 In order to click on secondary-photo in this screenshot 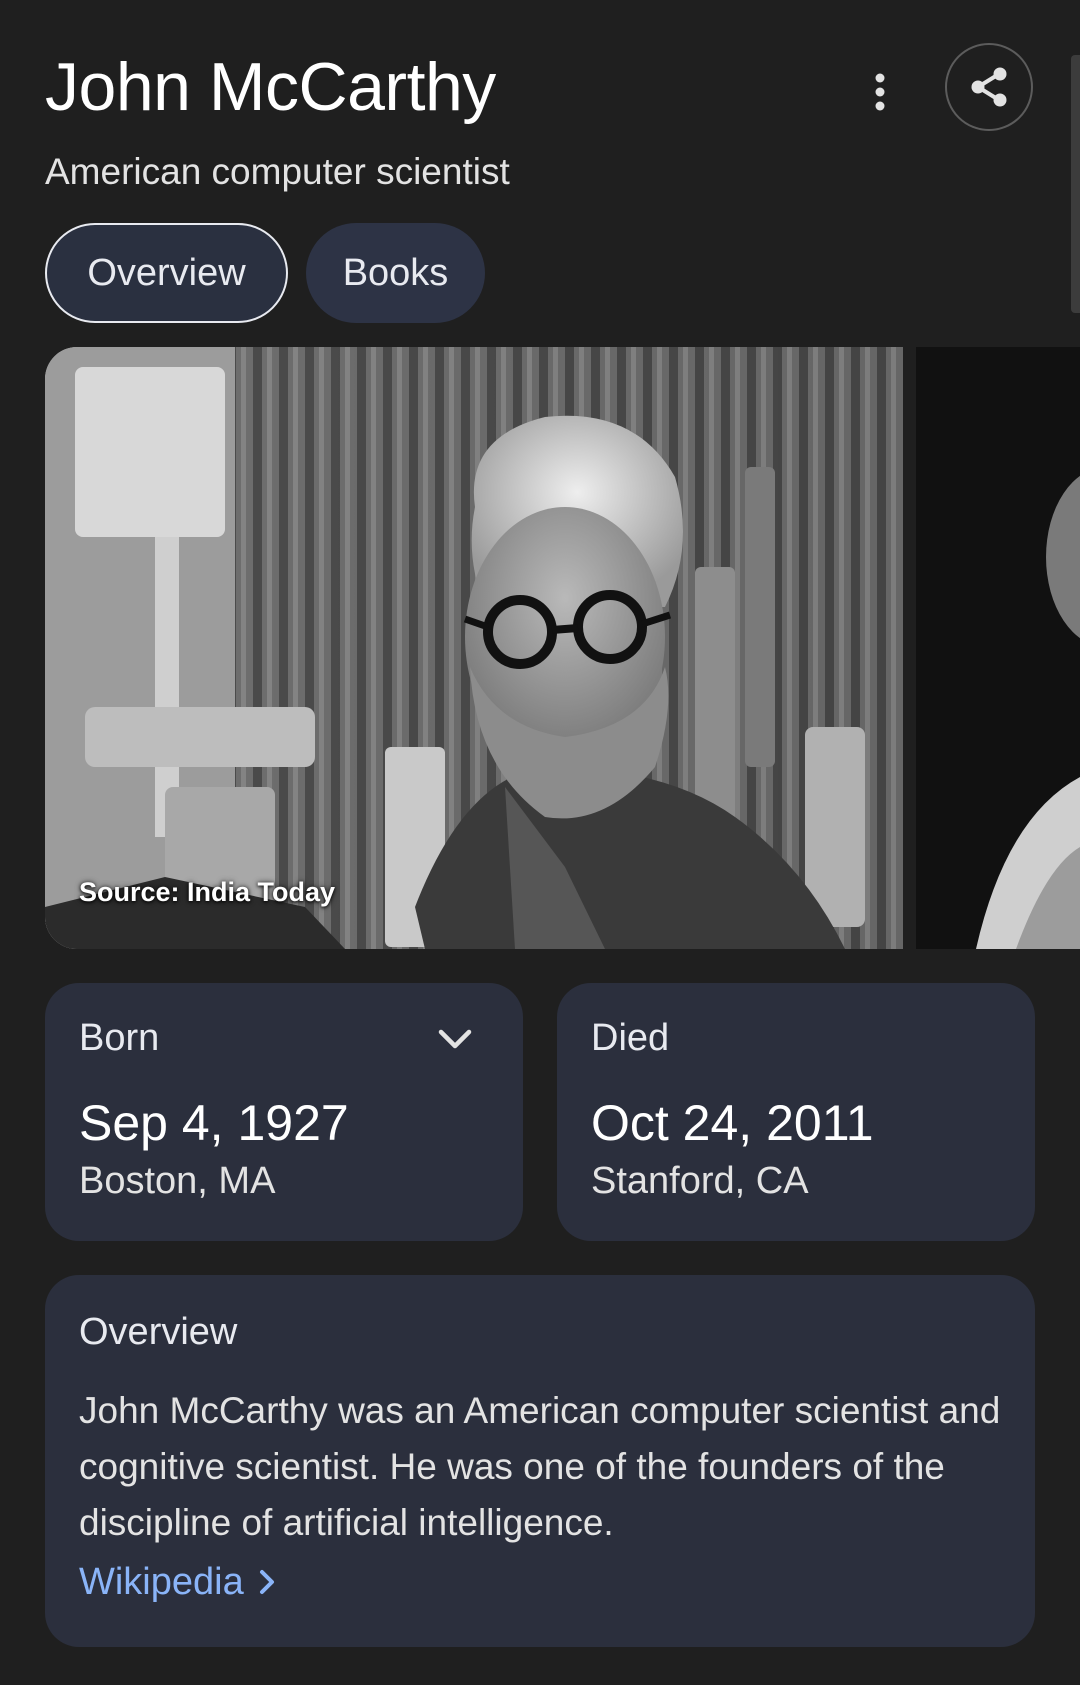, I will do `click(998, 648)`.